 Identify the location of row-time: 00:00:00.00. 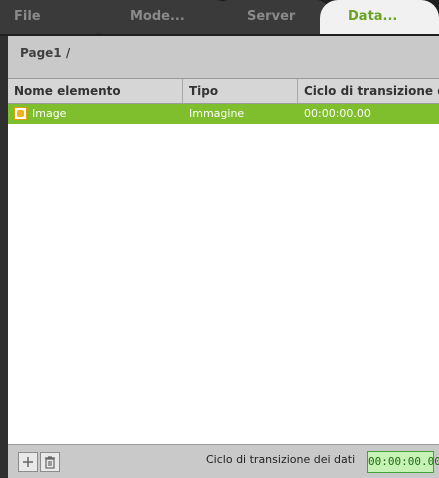
(337, 113).